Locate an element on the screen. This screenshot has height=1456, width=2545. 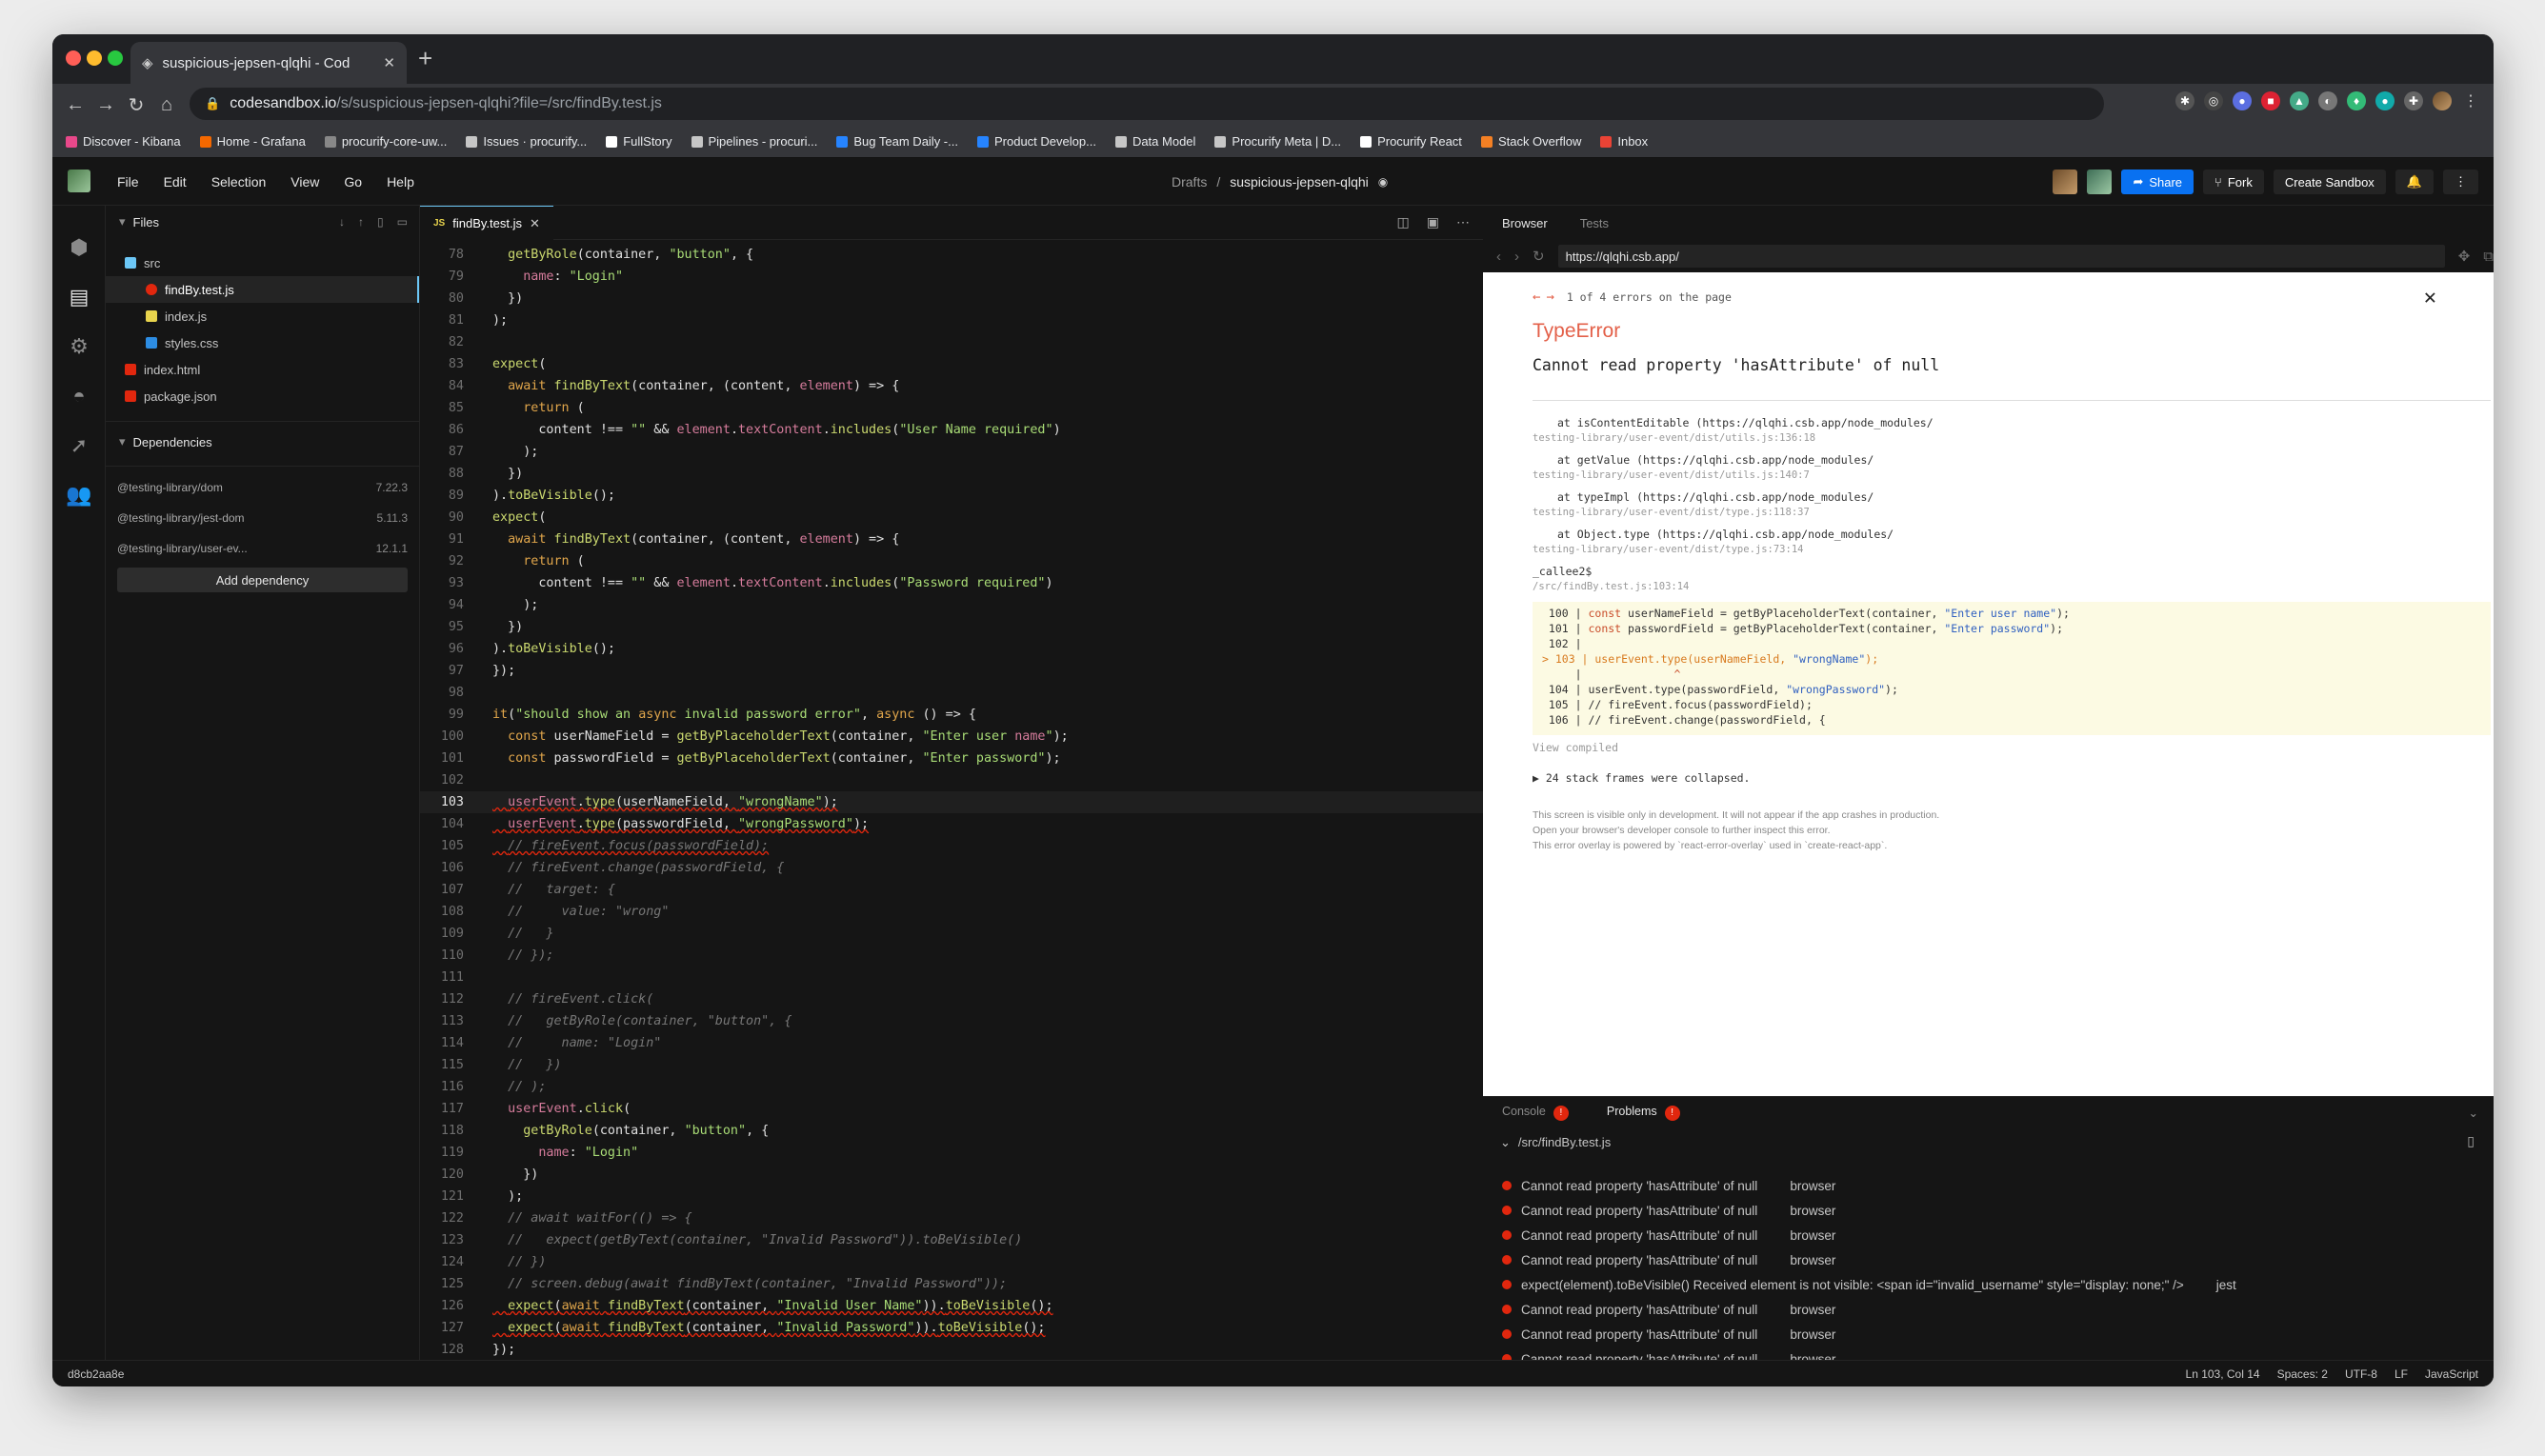
code-line: 111 is located at coordinates (951, 978).